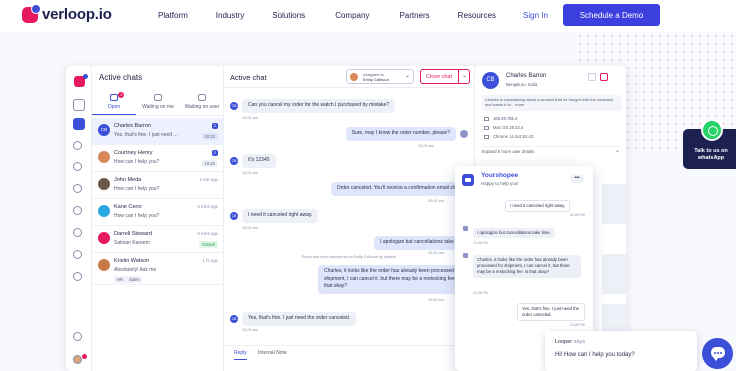  Describe the element at coordinates (114, 102) in the screenshot. I see `tab-open: 2 Open` at that location.